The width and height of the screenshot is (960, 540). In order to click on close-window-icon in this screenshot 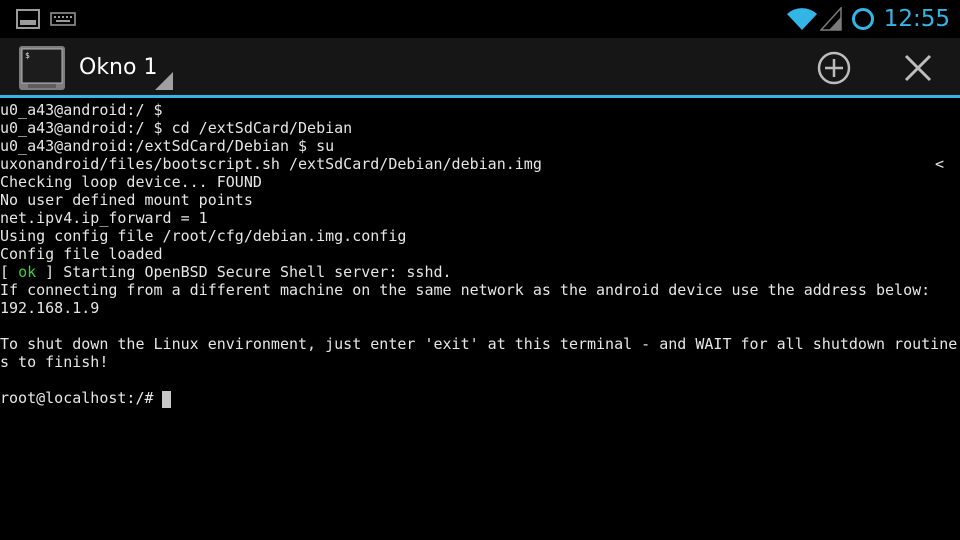, I will do `click(918, 68)`.